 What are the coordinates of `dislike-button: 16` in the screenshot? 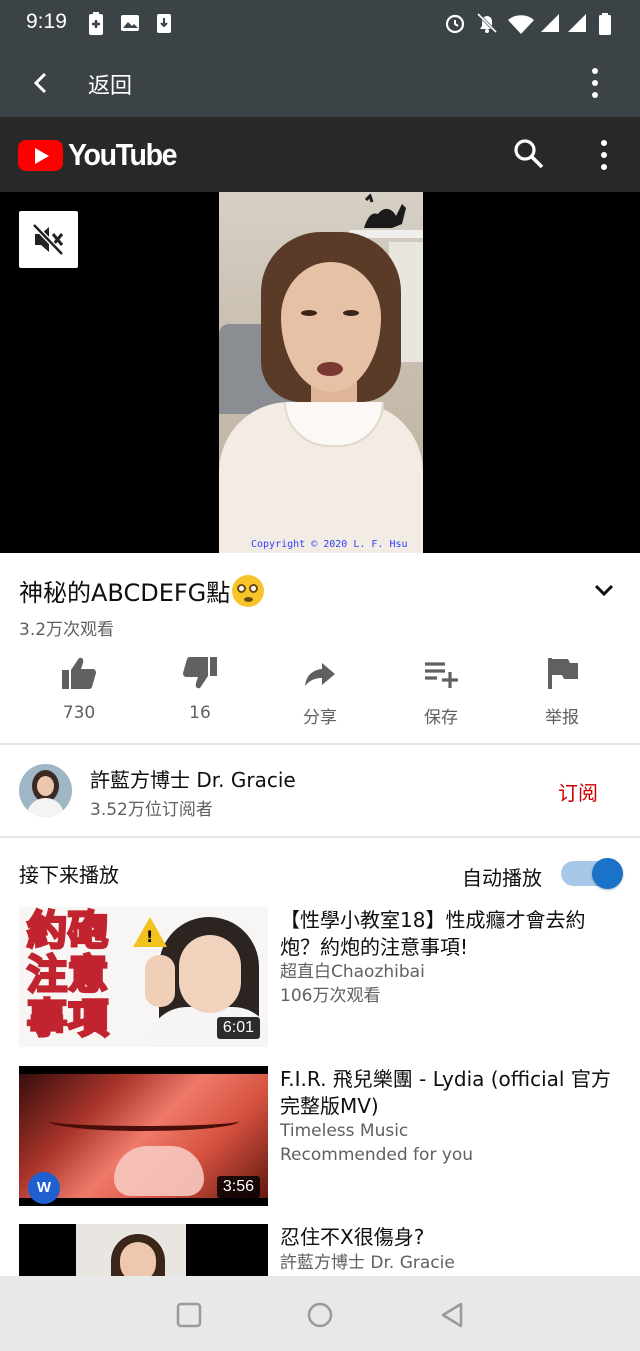 It's located at (200, 689).